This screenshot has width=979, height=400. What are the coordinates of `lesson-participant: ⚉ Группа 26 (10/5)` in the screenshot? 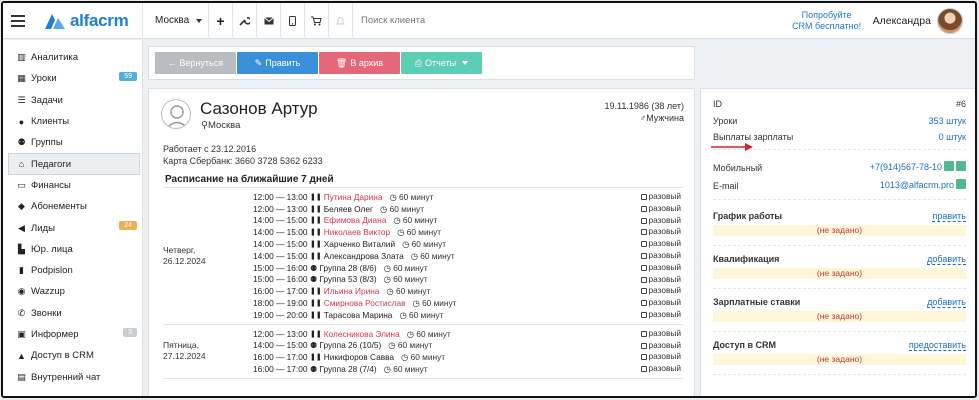 It's located at (345, 345).